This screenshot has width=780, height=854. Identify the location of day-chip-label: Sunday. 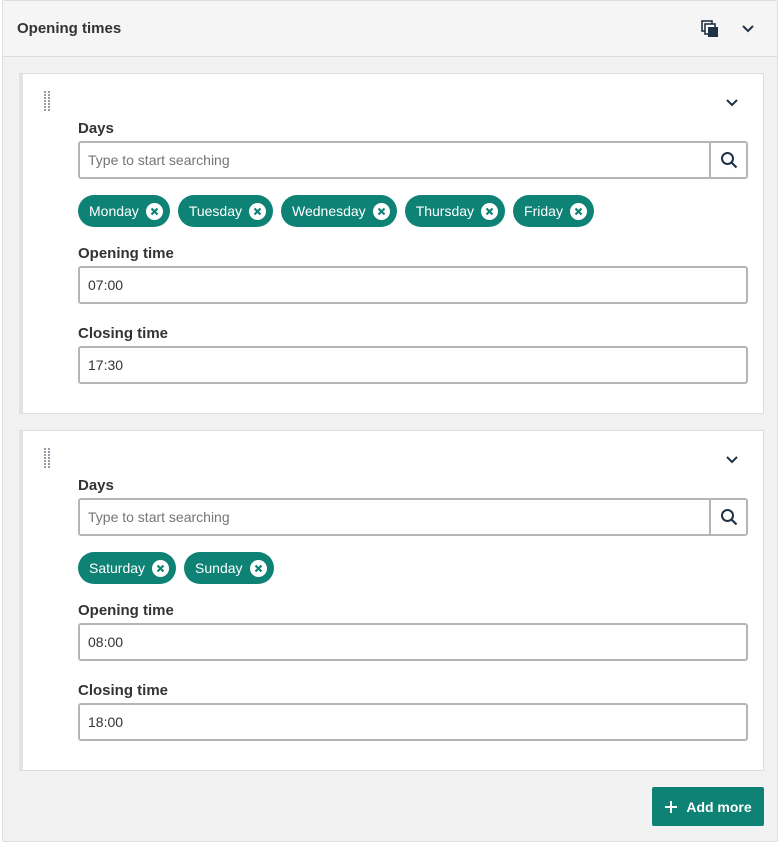
(219, 568).